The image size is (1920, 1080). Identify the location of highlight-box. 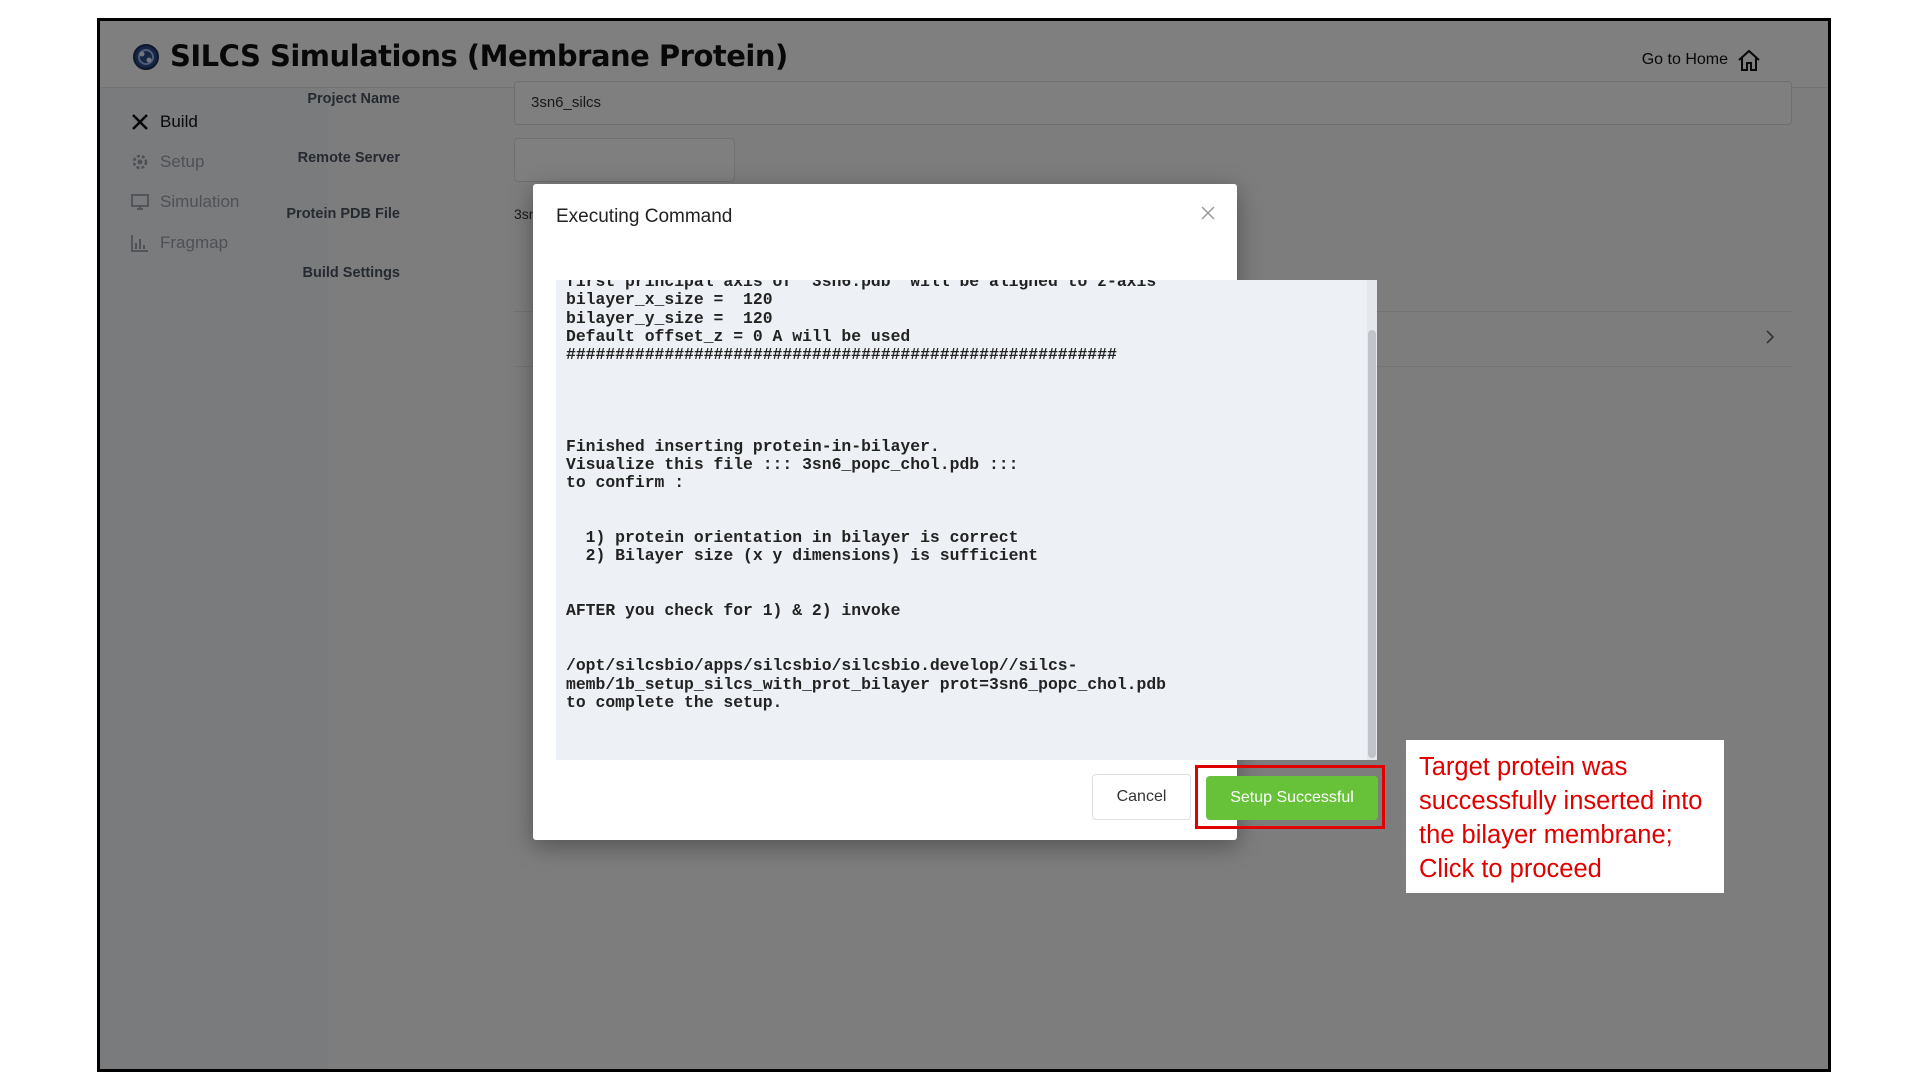
(1290, 797).